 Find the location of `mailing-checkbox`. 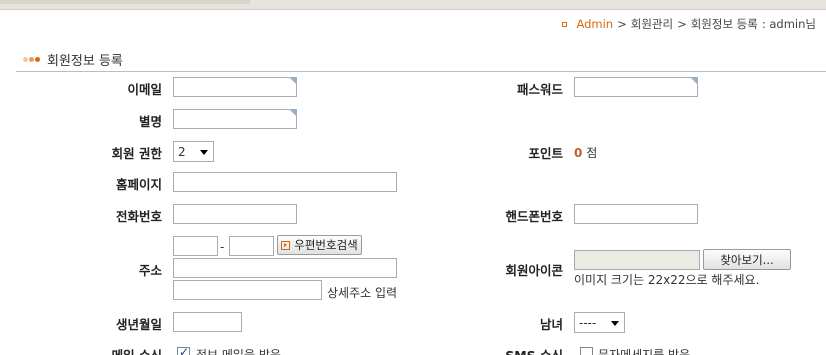

mailing-checkbox is located at coordinates (183, 350).